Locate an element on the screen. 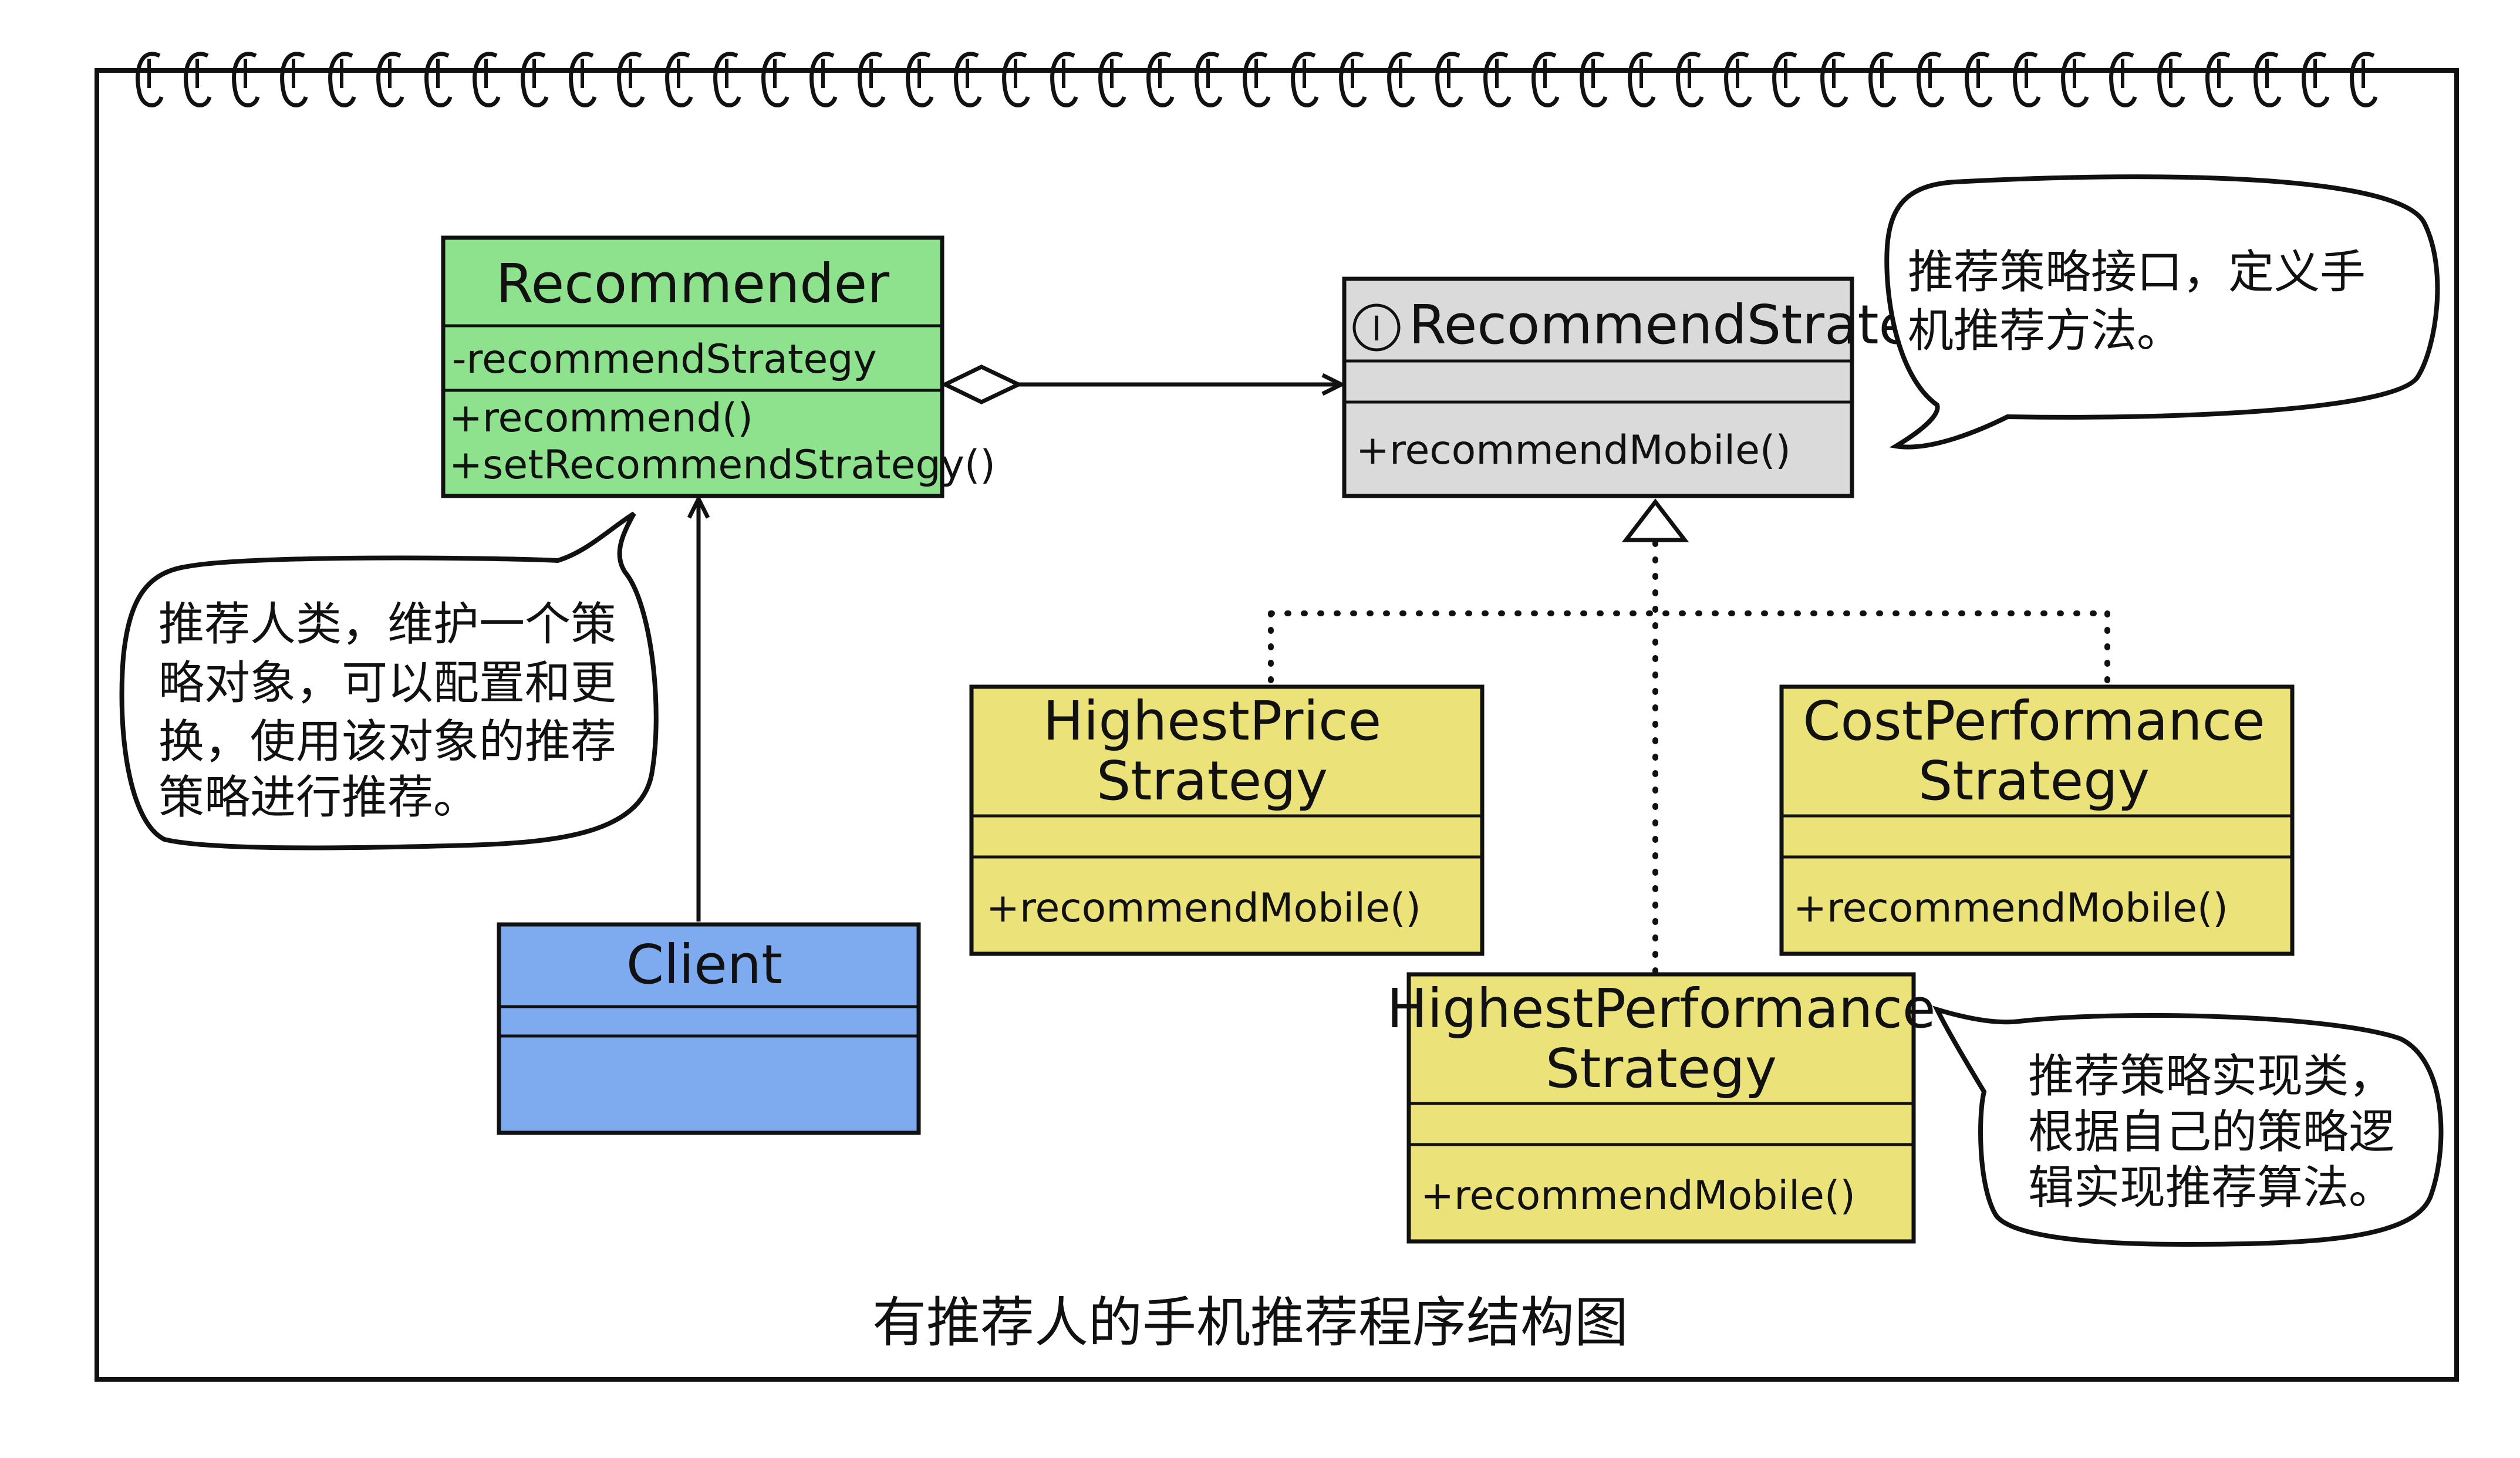  note-implementation-line2: 根据自己的策略逻 is located at coordinates (2211, 1133).